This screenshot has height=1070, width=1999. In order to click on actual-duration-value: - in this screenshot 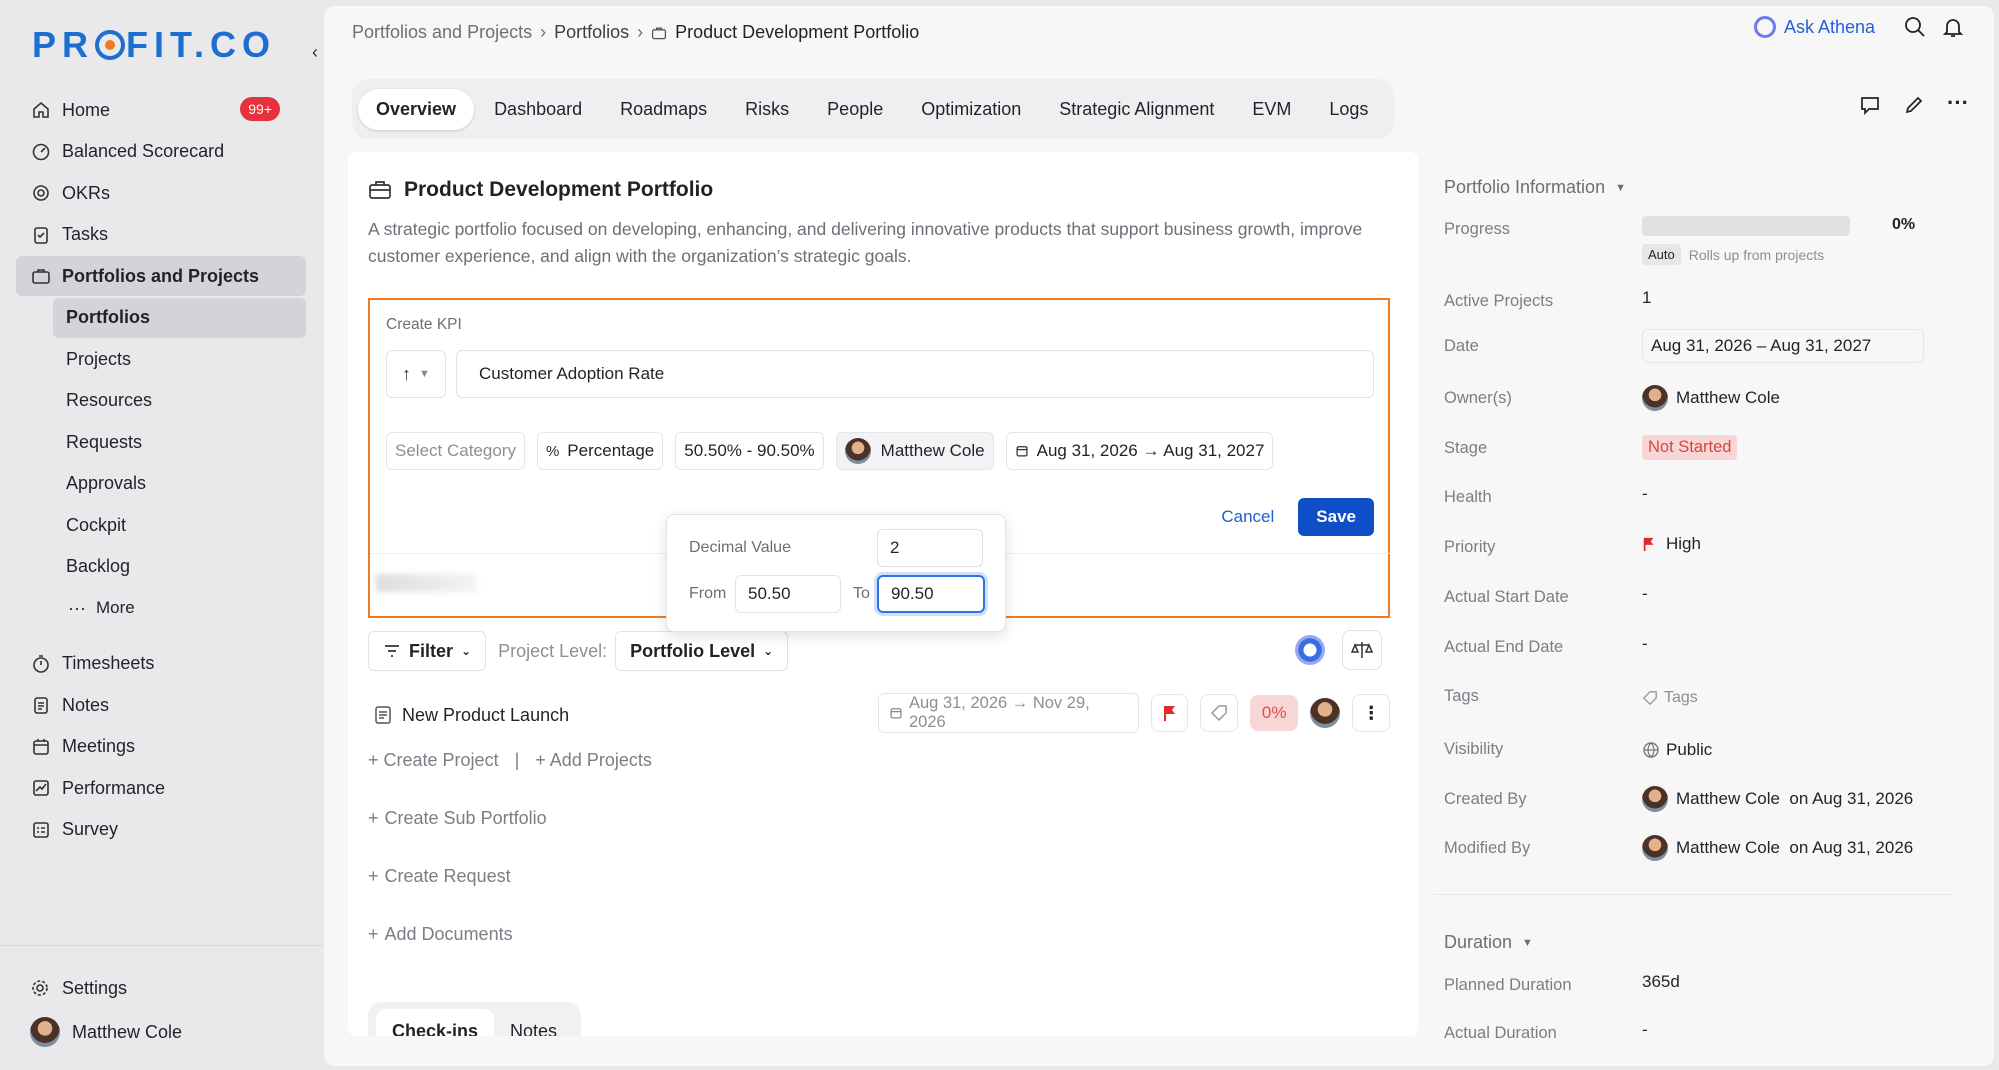, I will do `click(1645, 1029)`.